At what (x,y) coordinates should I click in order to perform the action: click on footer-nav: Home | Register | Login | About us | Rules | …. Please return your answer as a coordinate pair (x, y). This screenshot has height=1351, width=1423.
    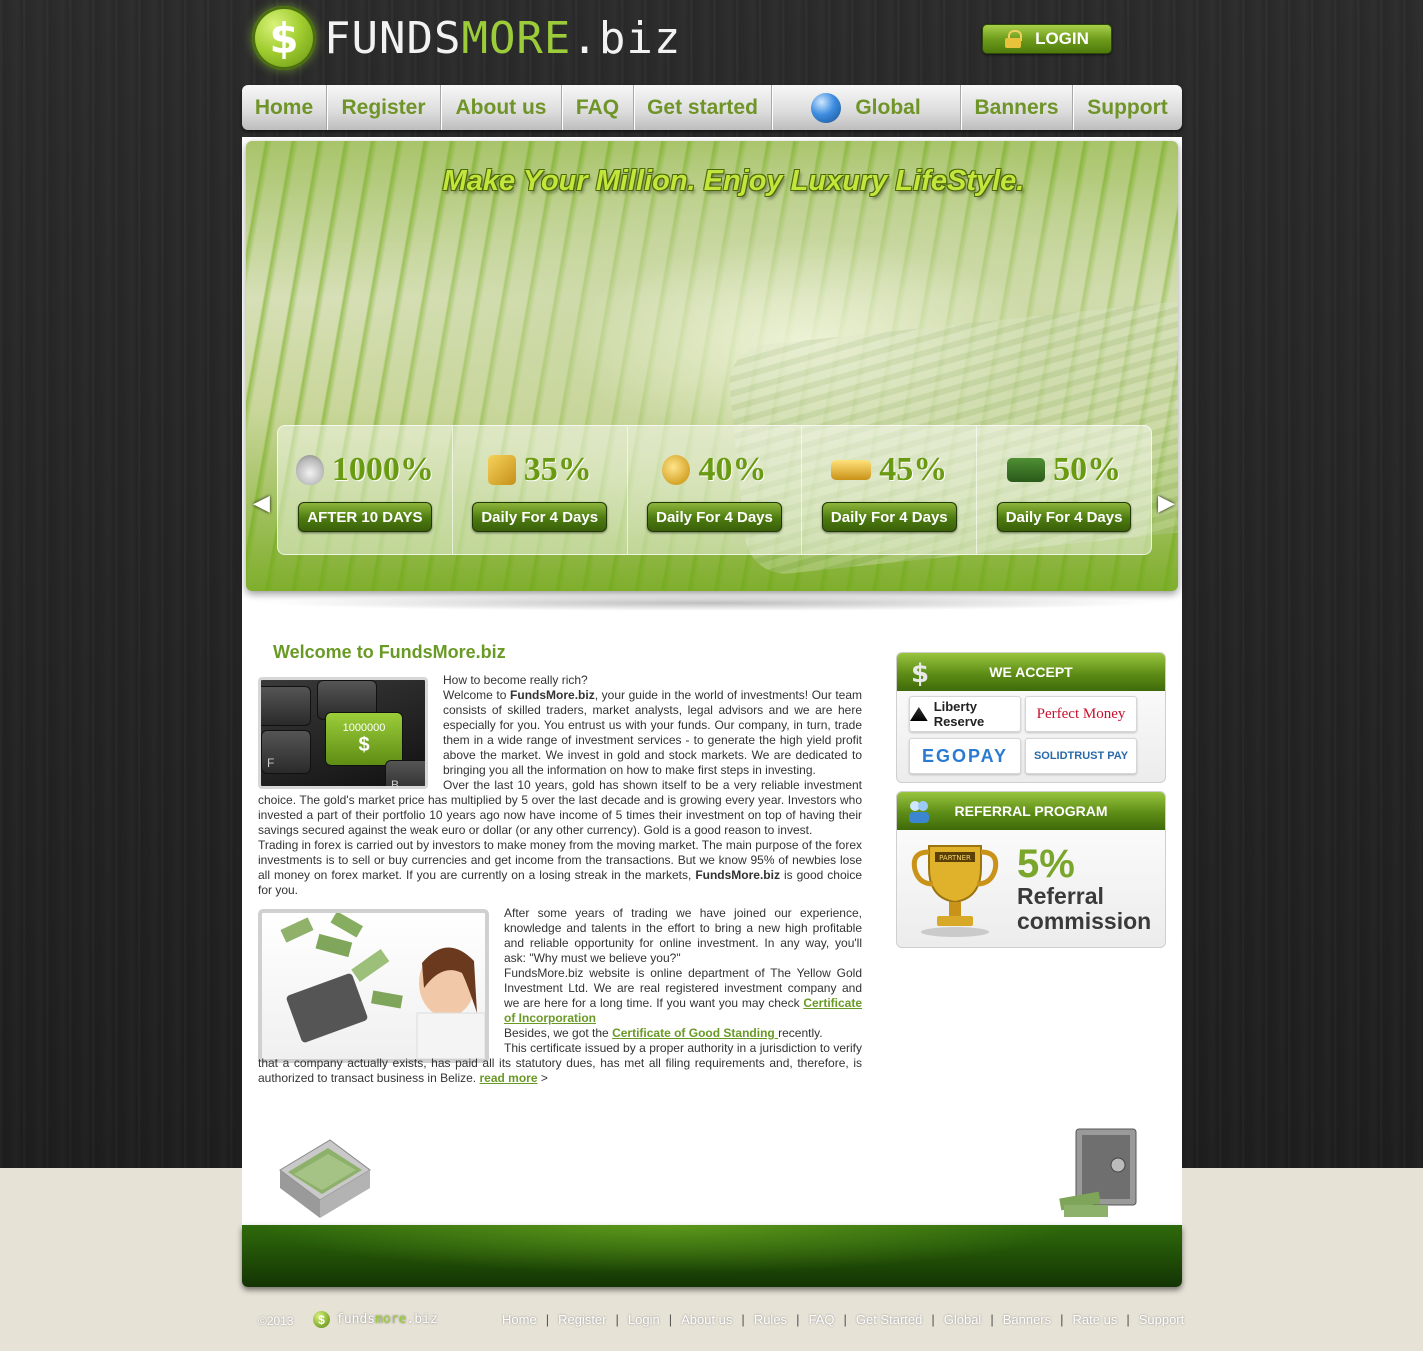
    Looking at the image, I should click on (843, 1319).